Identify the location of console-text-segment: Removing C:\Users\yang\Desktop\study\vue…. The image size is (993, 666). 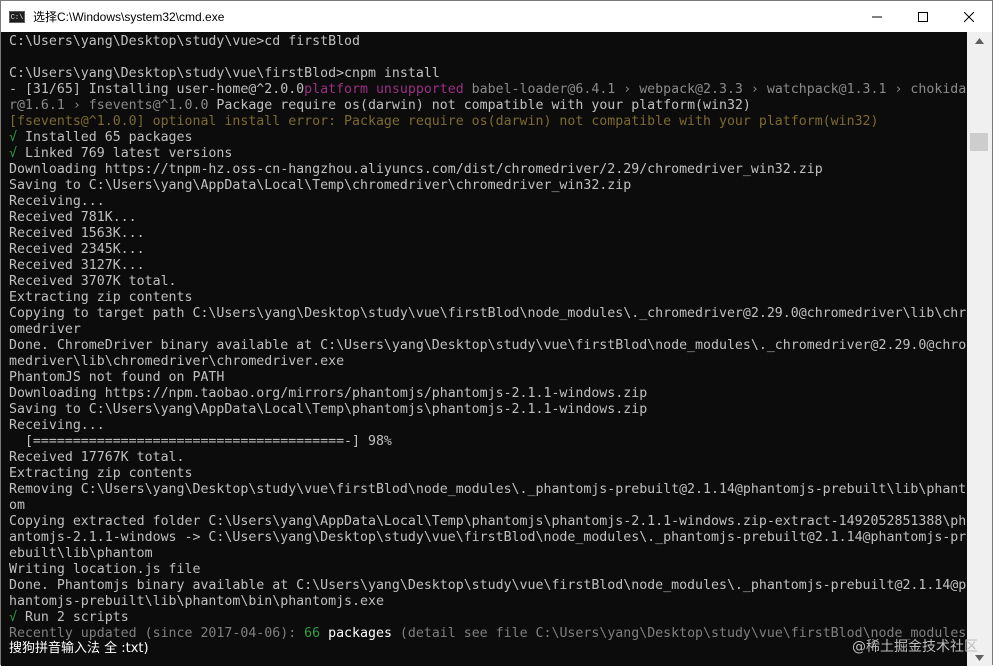
(488, 489).